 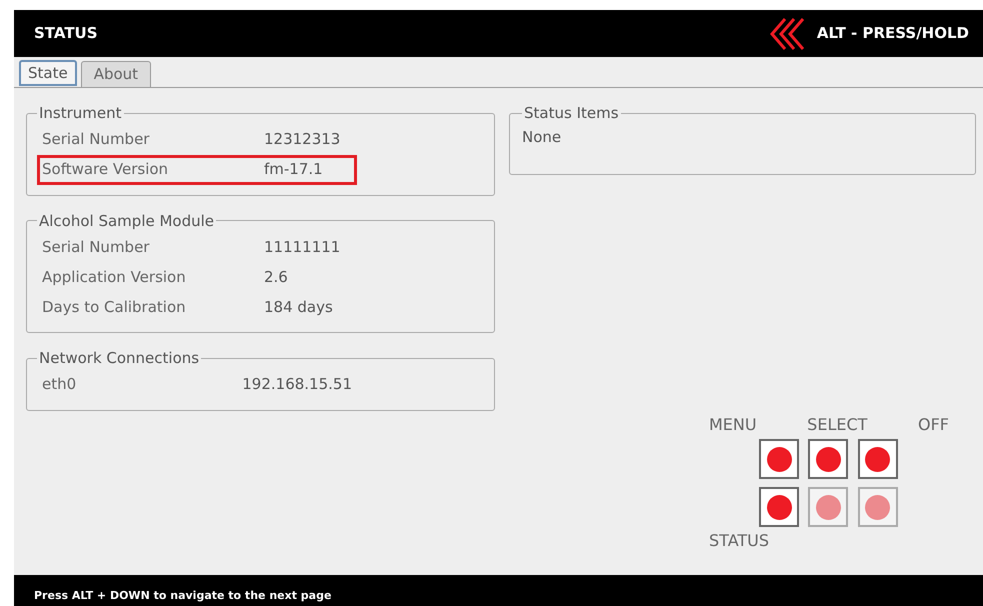 I want to click on footer-hint: Press ALT + DOWN to navigate to the next page, so click(x=183, y=596).